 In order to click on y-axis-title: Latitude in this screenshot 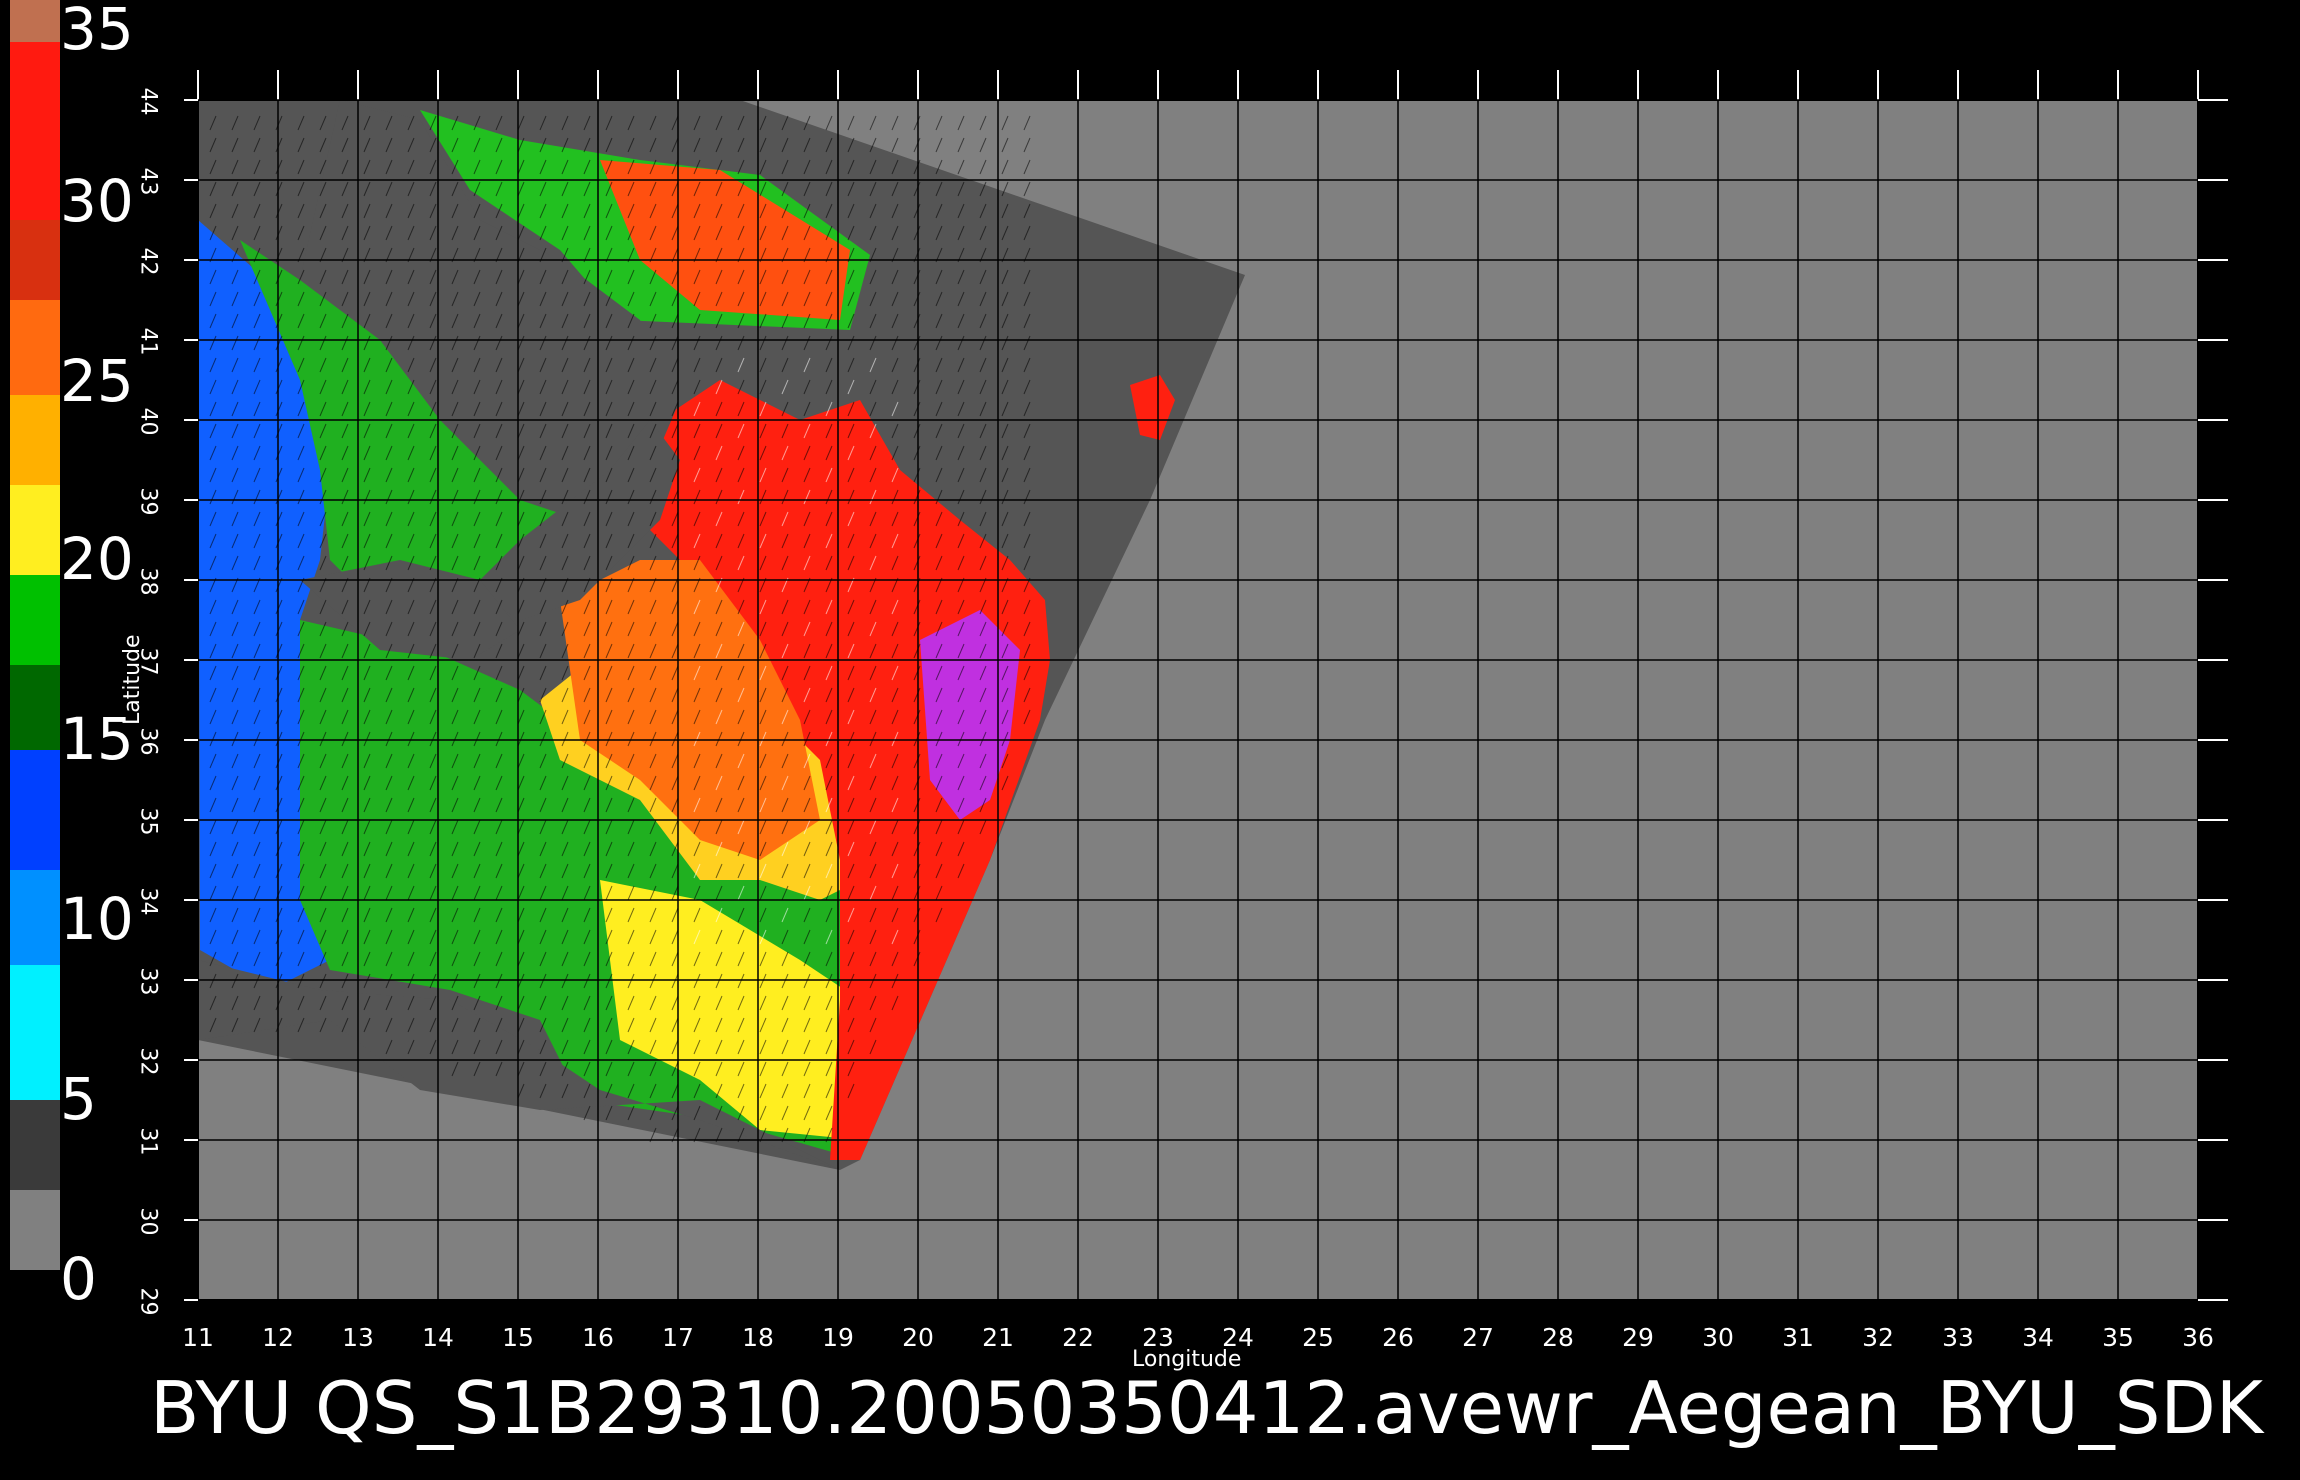, I will do `click(132, 679)`.